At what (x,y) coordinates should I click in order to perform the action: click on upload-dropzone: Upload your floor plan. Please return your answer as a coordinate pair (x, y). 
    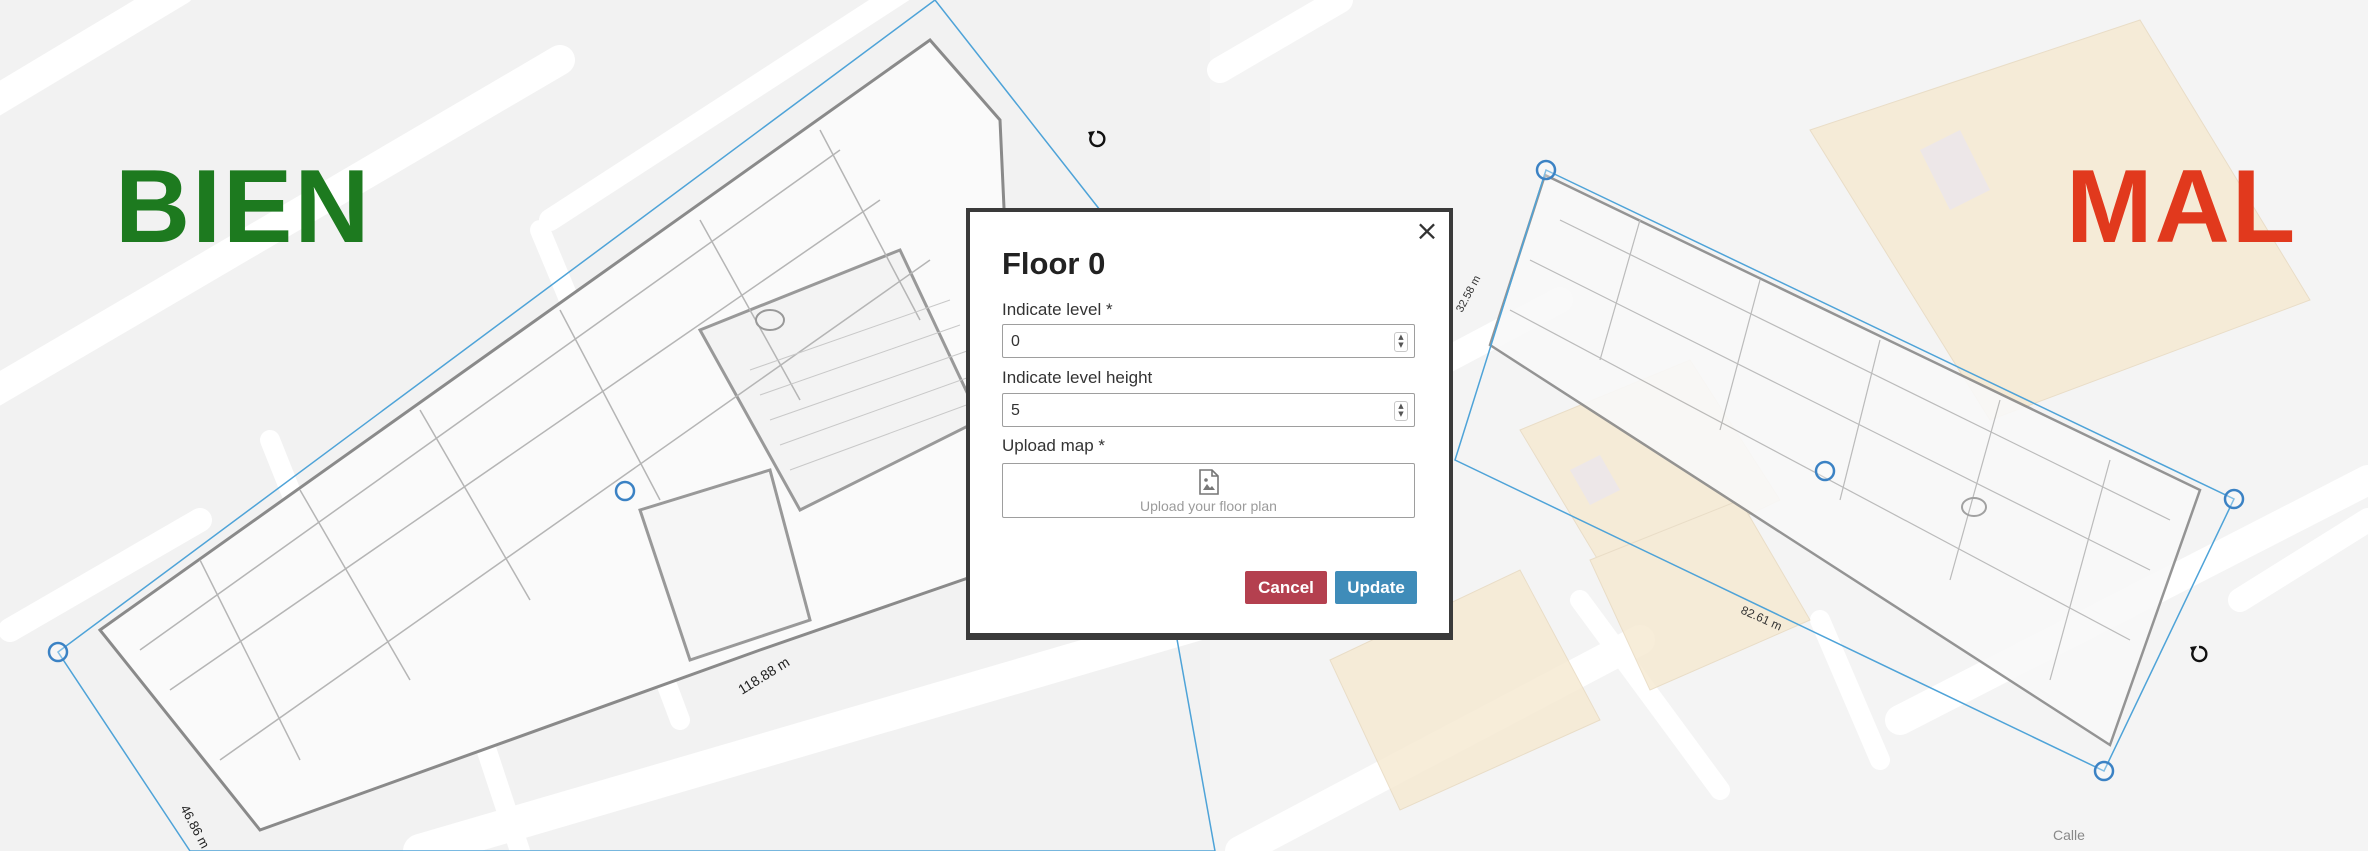
    Looking at the image, I should click on (1208, 490).